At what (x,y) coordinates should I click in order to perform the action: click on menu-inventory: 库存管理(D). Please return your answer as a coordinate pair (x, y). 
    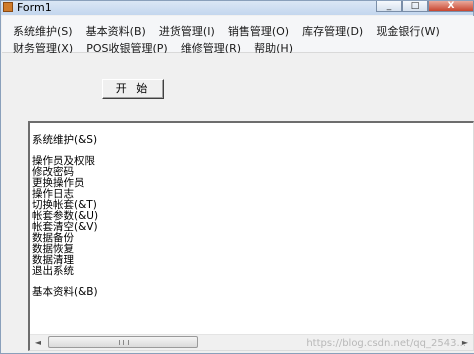
    Looking at the image, I should click on (332, 31).